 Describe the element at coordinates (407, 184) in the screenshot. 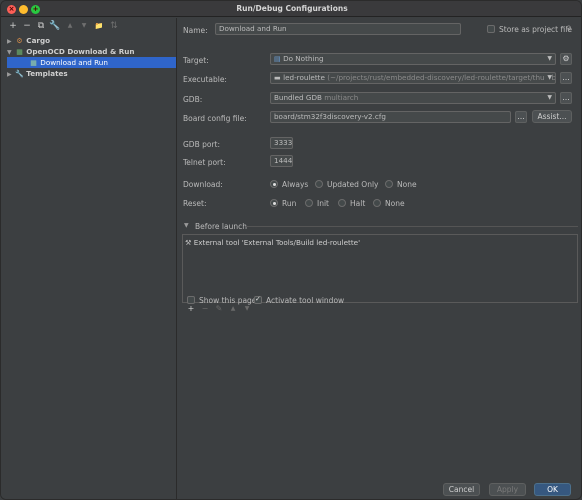

I see `download-none-label: None` at that location.